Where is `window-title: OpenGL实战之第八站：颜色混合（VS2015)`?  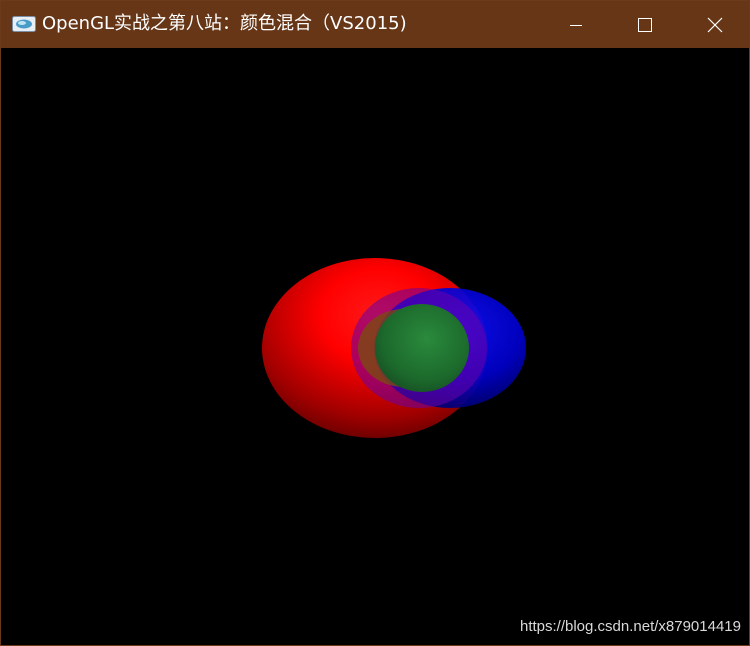 window-title: OpenGL实战之第八站：颜色混合（VS2015) is located at coordinates (224, 23).